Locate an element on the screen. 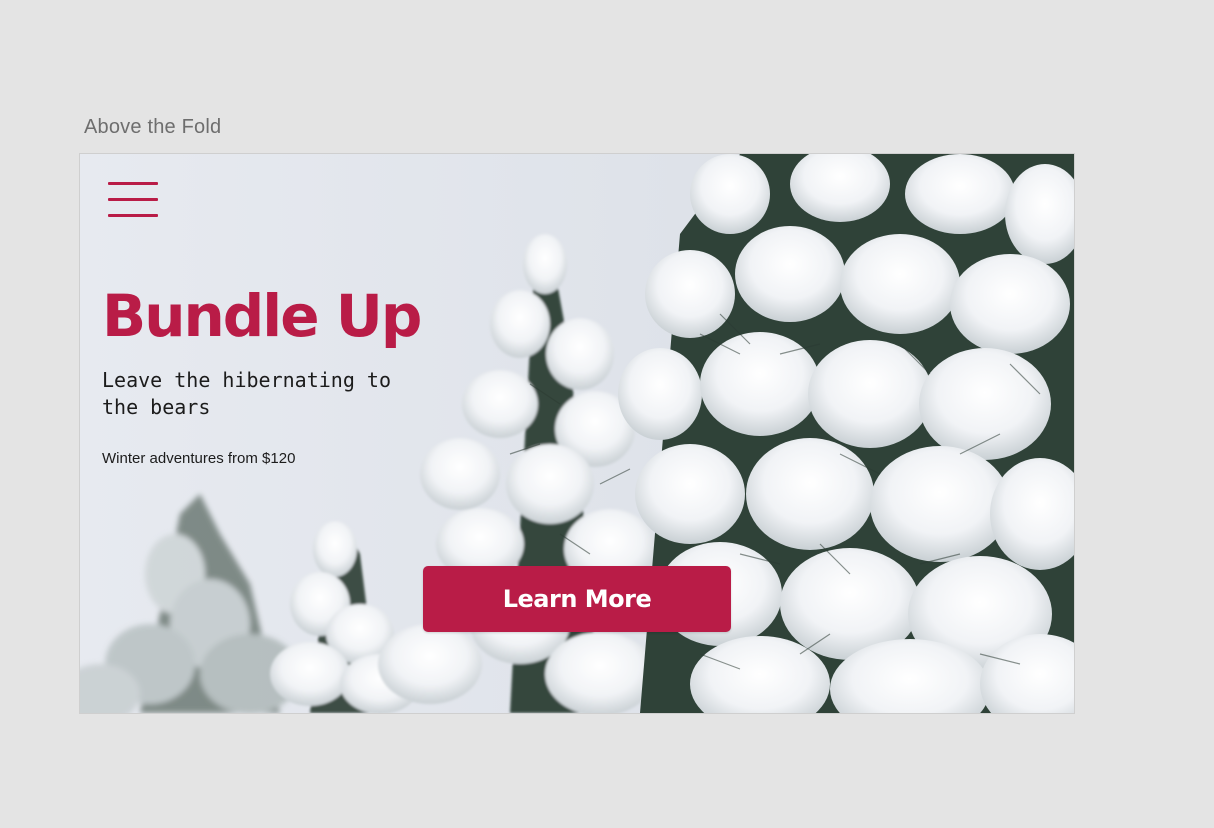 This screenshot has width=1214, height=828. hero-tagline: Leave the hibernating to the bears is located at coordinates (246, 393).